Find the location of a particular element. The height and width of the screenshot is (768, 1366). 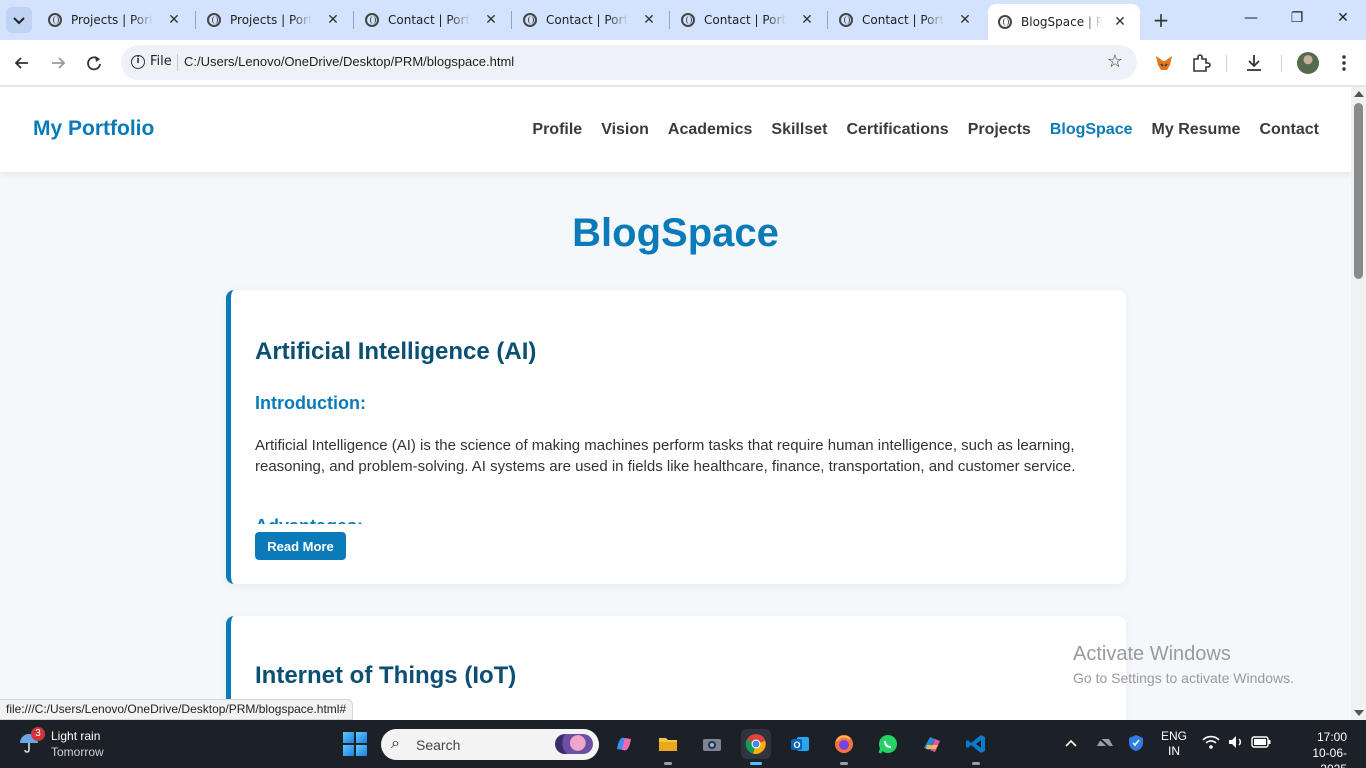

blog-card-title: Artificial Intelligence (AI) is located at coordinates (396, 351).